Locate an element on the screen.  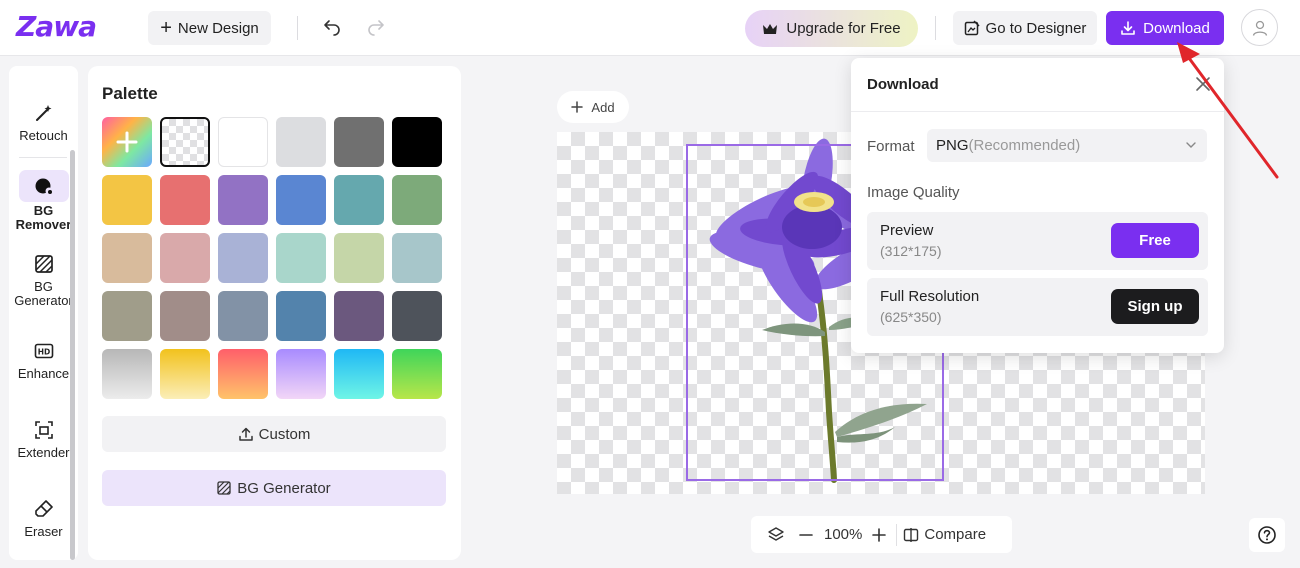
tool-bg-generator: BG Generator is located at coordinates (43, 280).